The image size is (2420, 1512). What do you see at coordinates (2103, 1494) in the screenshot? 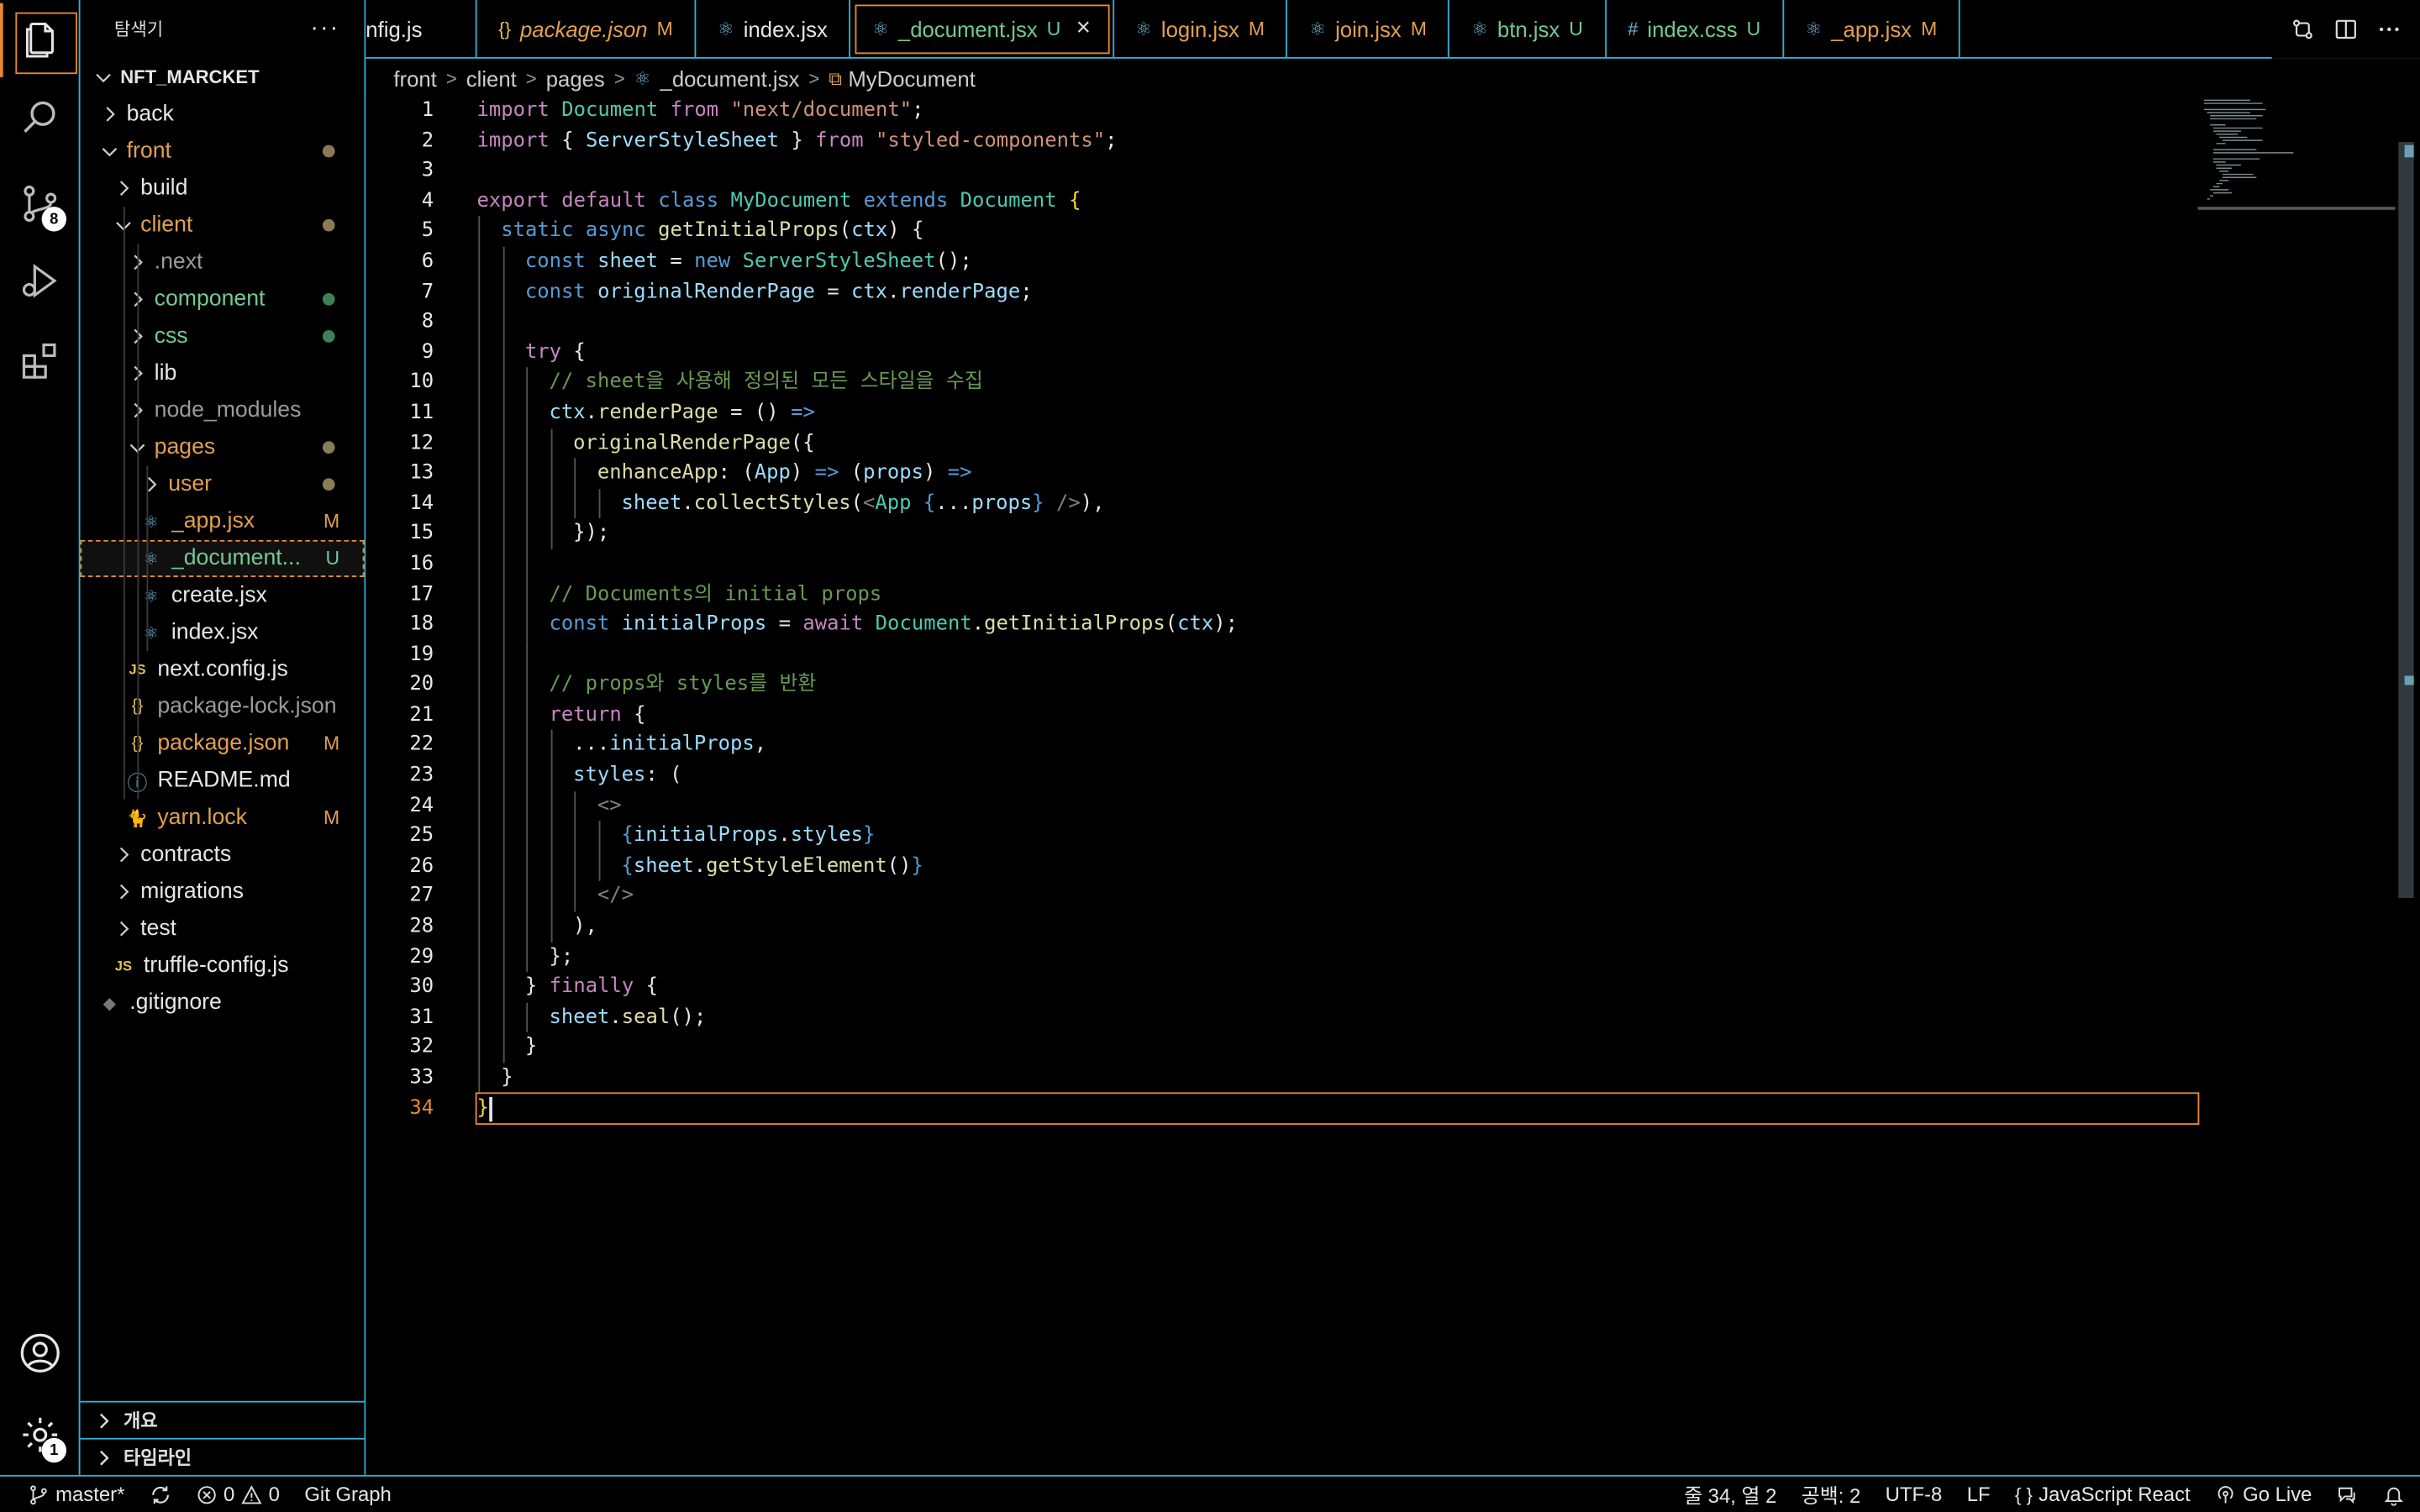
I see `language-mode: { } JavaScript React` at bounding box center [2103, 1494].